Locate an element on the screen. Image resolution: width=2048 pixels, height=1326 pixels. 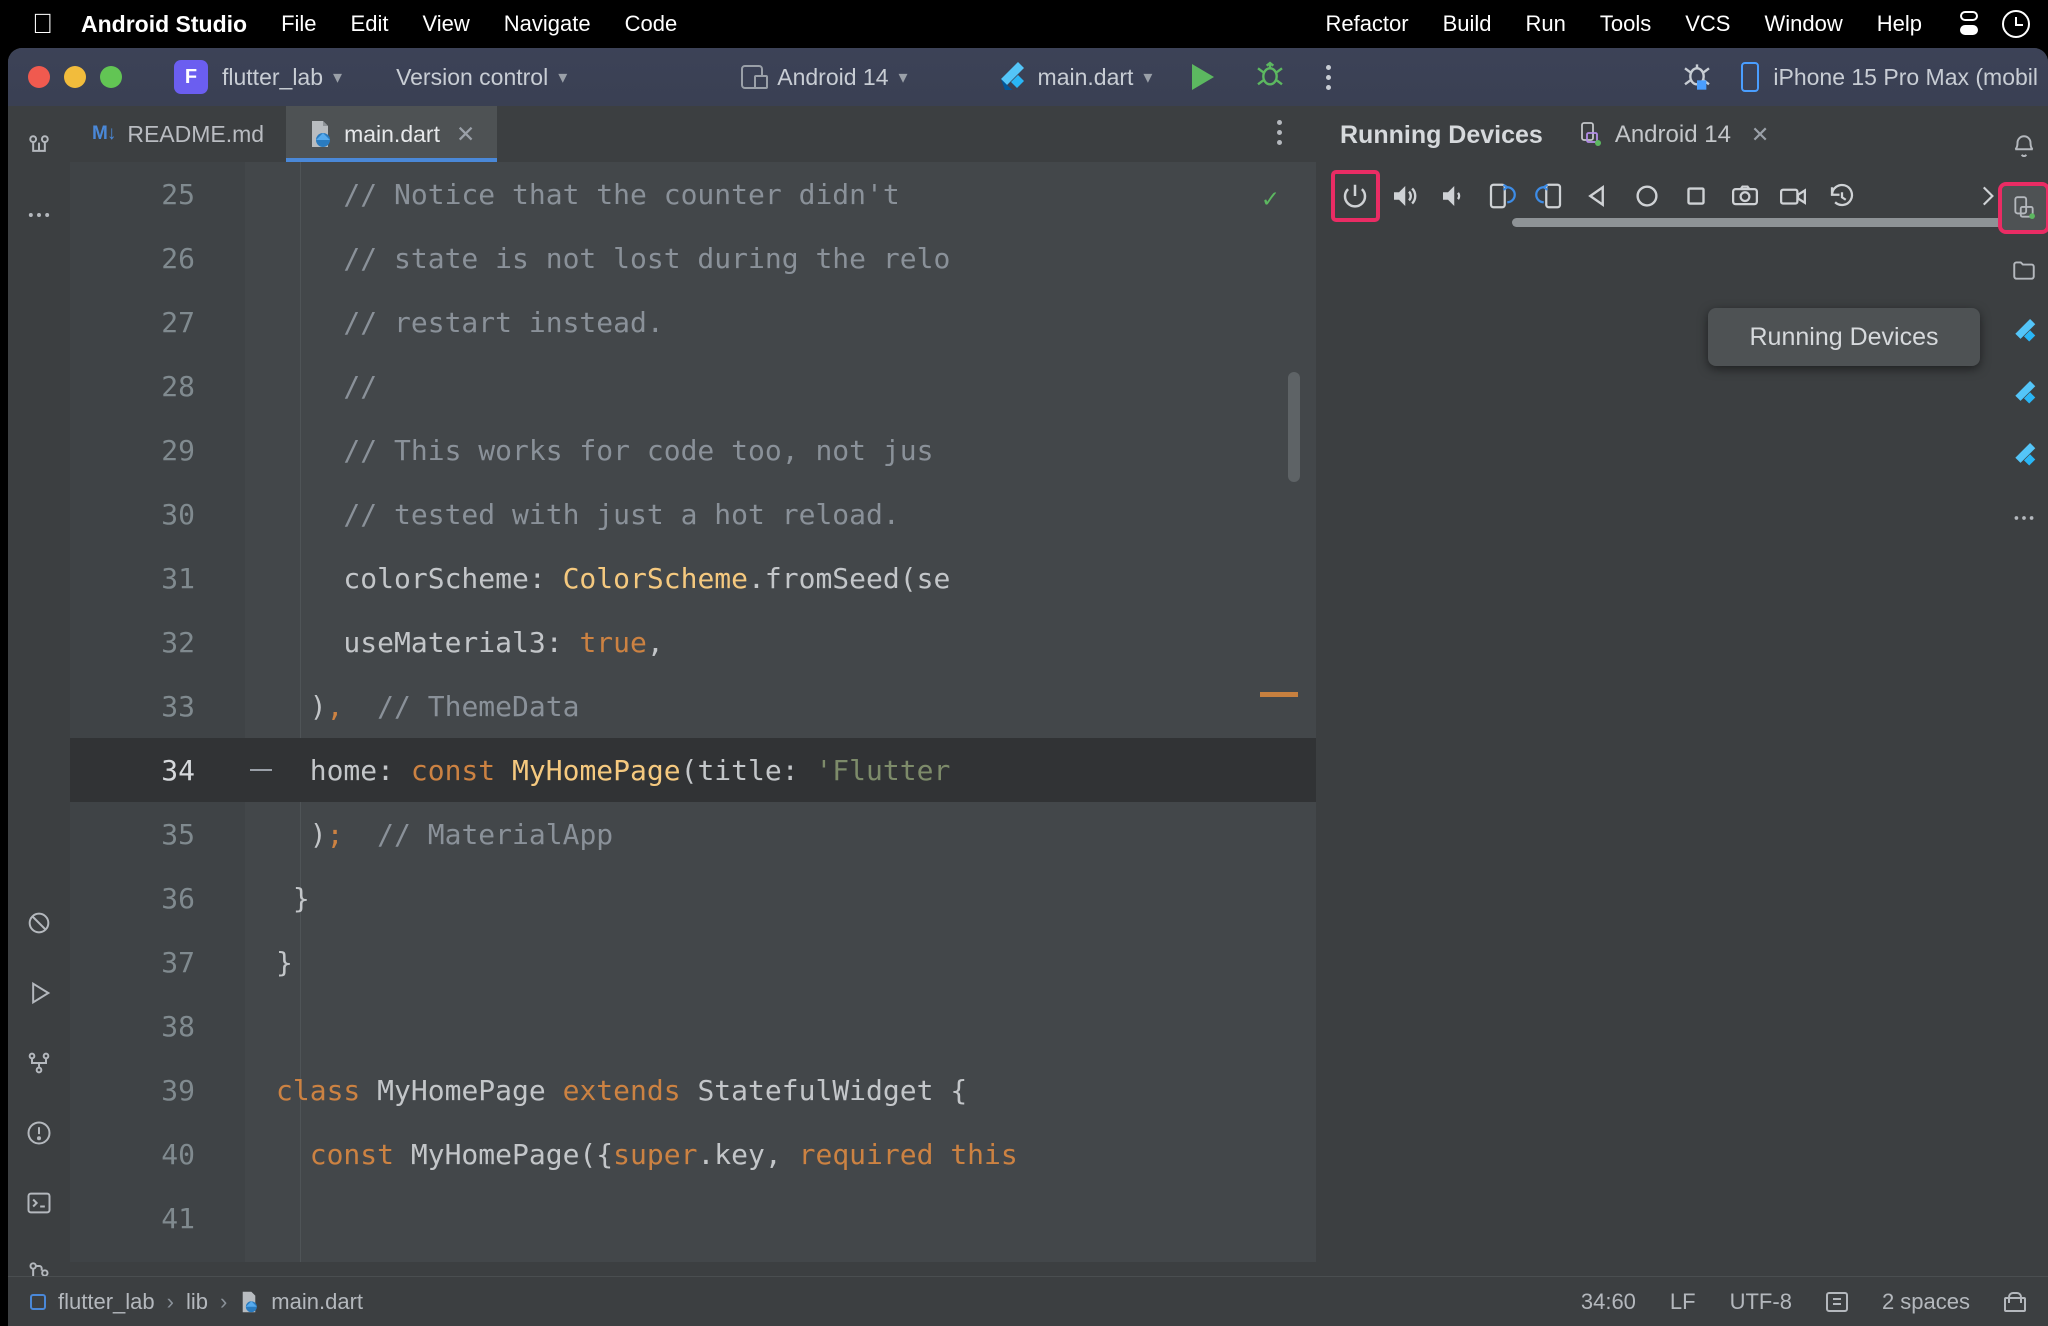
folder-icon is located at coordinates (2024, 270).